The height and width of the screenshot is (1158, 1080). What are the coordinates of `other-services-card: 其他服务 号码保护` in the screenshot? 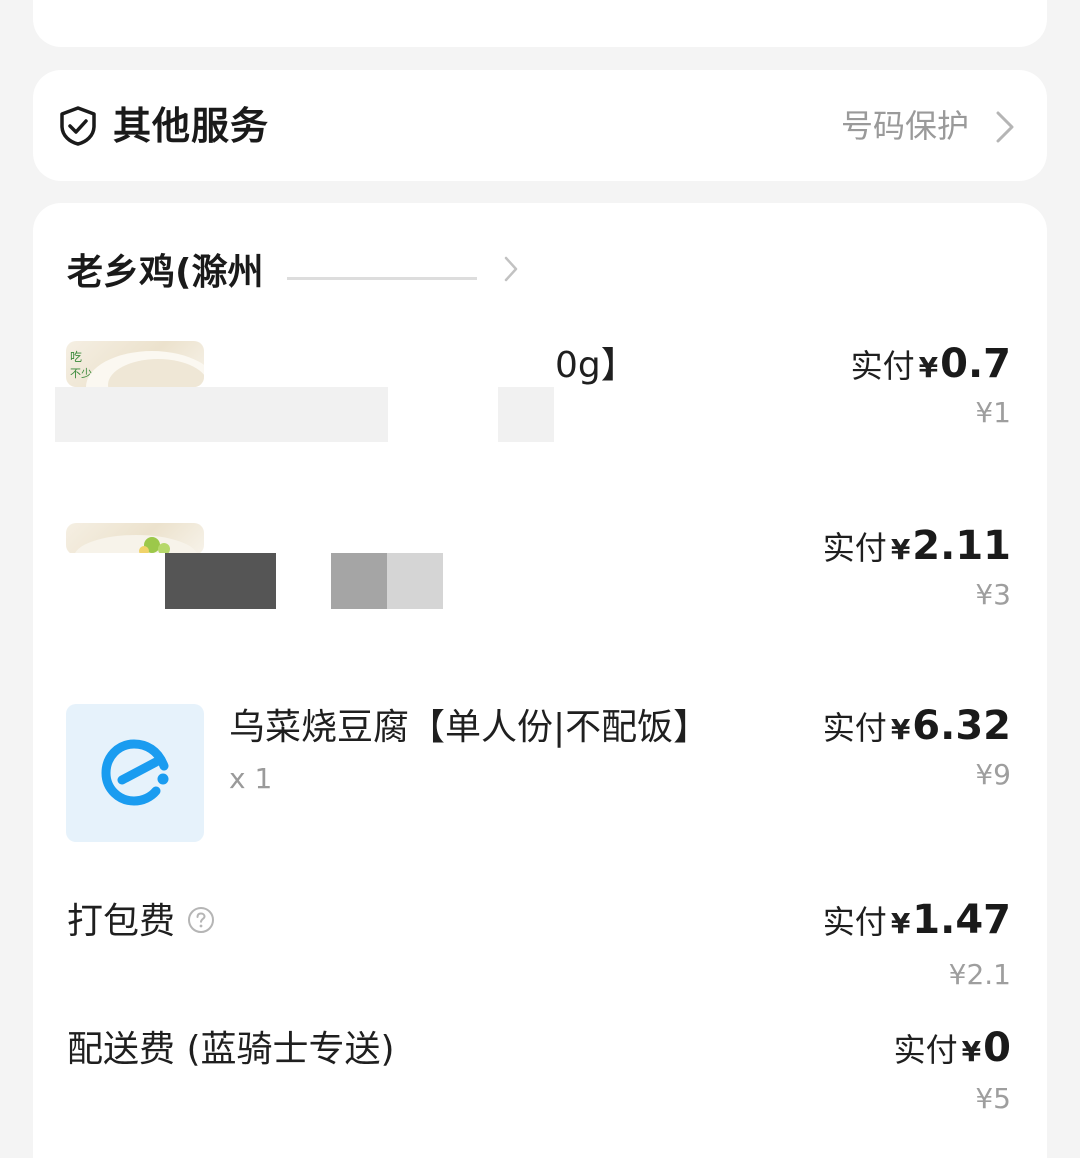 It's located at (540, 125).